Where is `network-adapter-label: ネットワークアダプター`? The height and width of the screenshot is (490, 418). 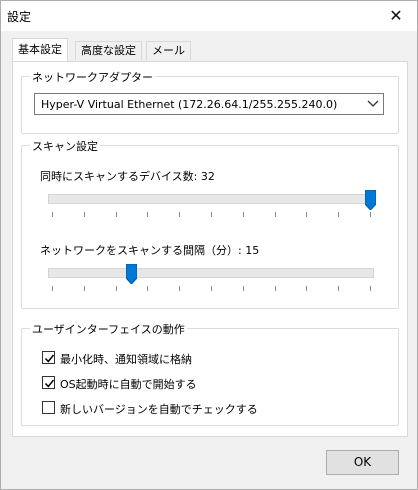
network-adapter-label: ネットワークアダプター is located at coordinates (92, 77).